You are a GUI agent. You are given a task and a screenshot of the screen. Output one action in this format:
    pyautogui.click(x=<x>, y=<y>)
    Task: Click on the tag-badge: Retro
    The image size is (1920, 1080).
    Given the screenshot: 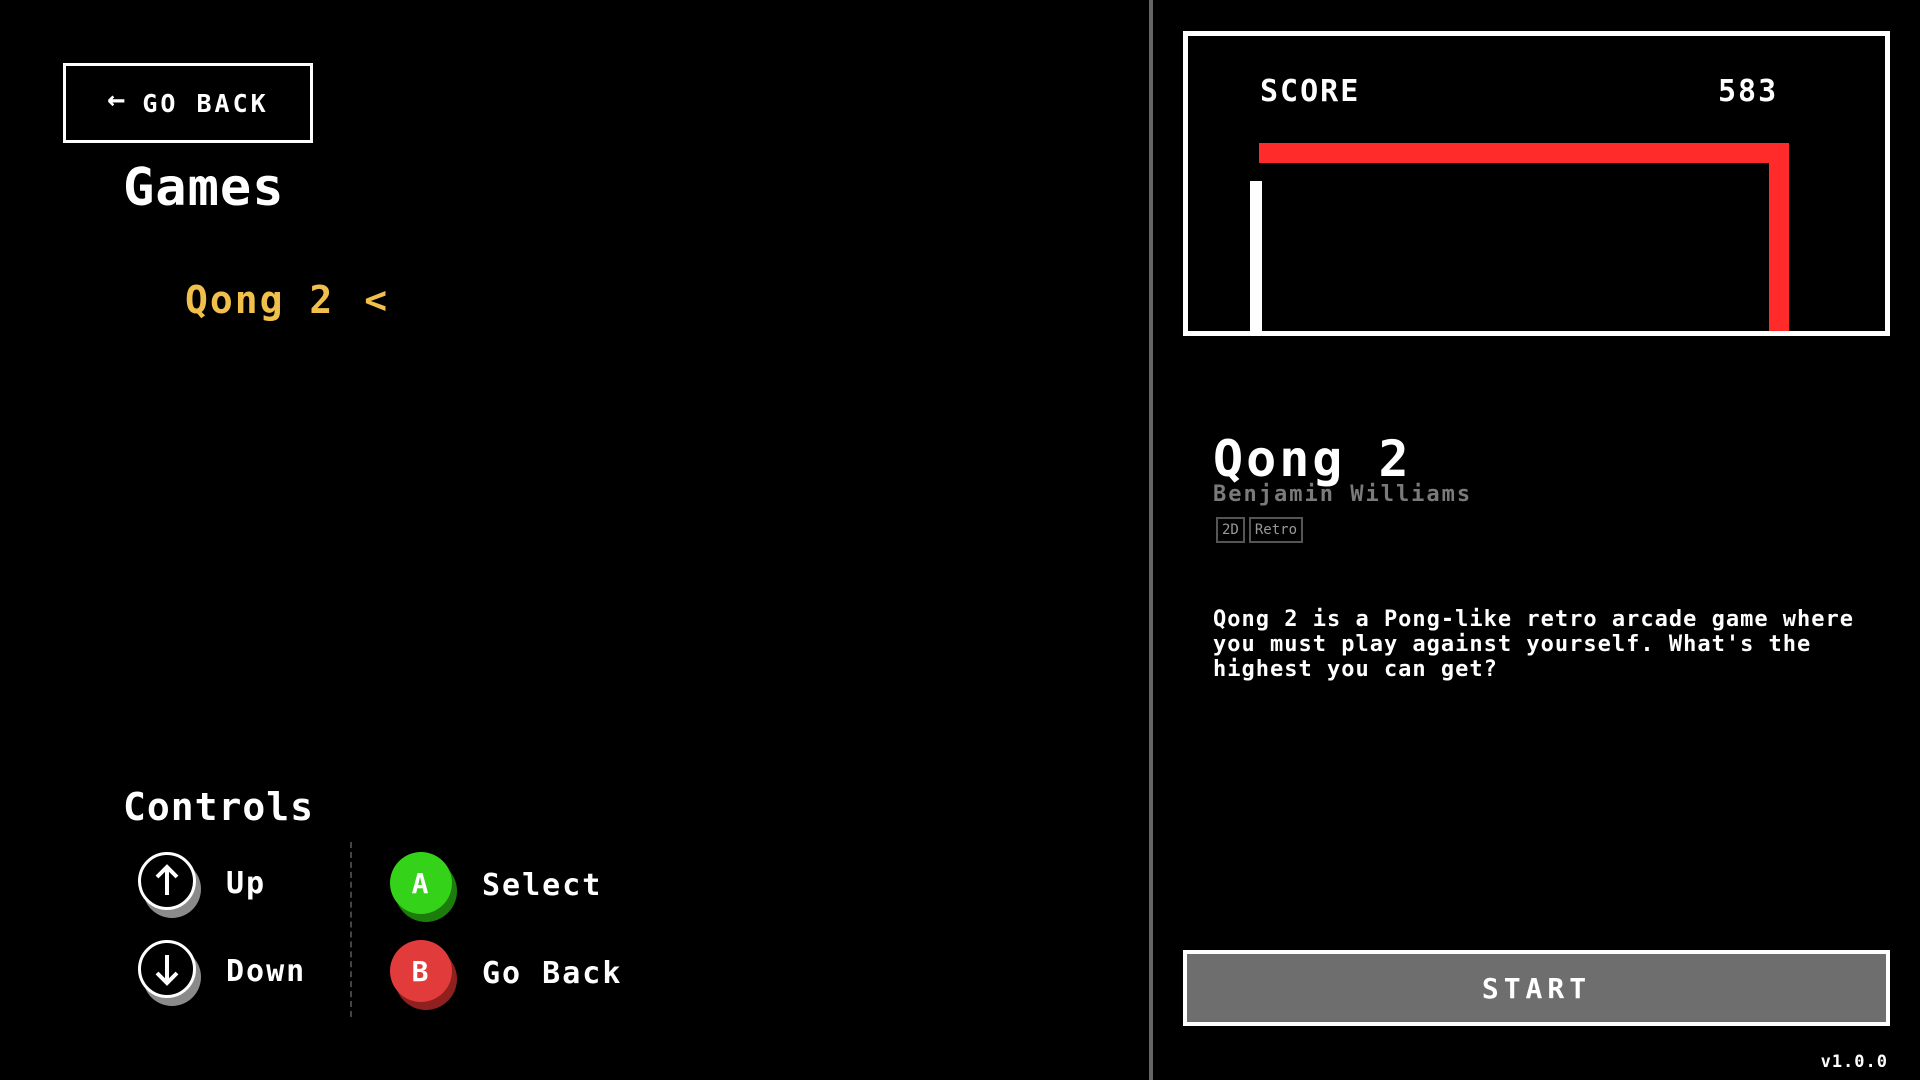 What is the action you would take?
    pyautogui.click(x=1276, y=530)
    